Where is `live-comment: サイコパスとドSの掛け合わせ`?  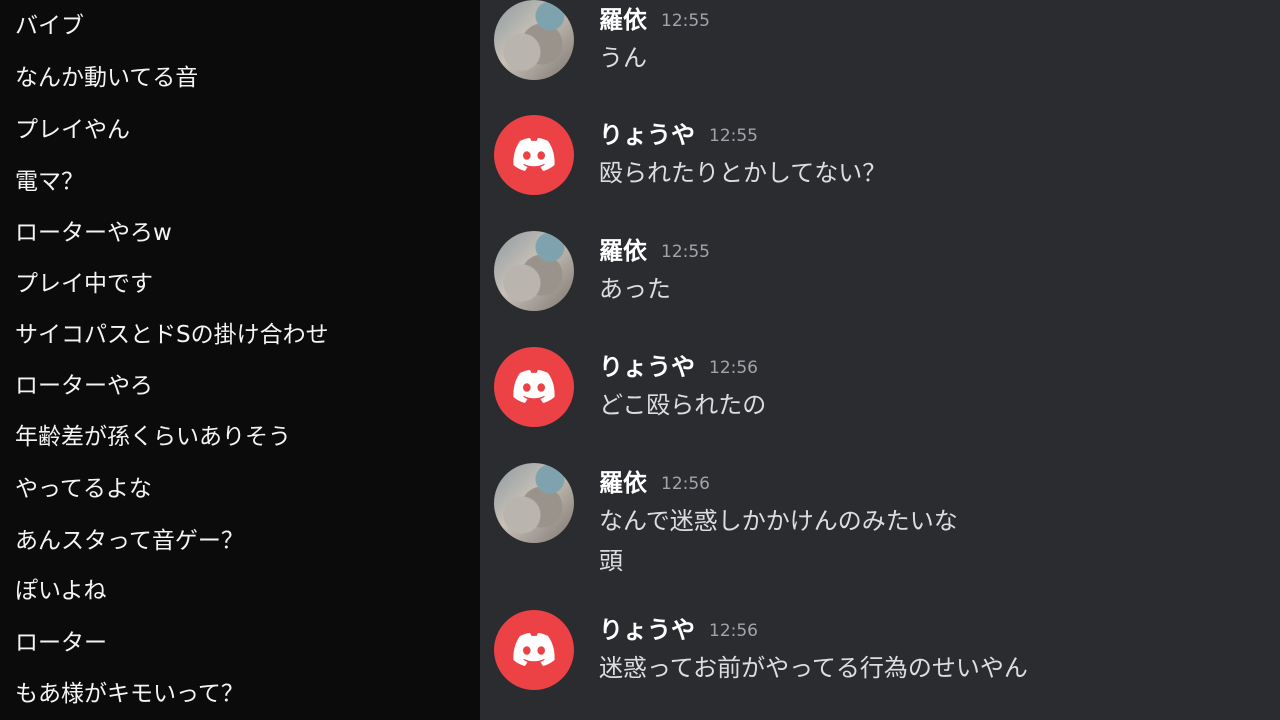 live-comment: サイコパスとドSの掛け合わせ is located at coordinates (172, 335).